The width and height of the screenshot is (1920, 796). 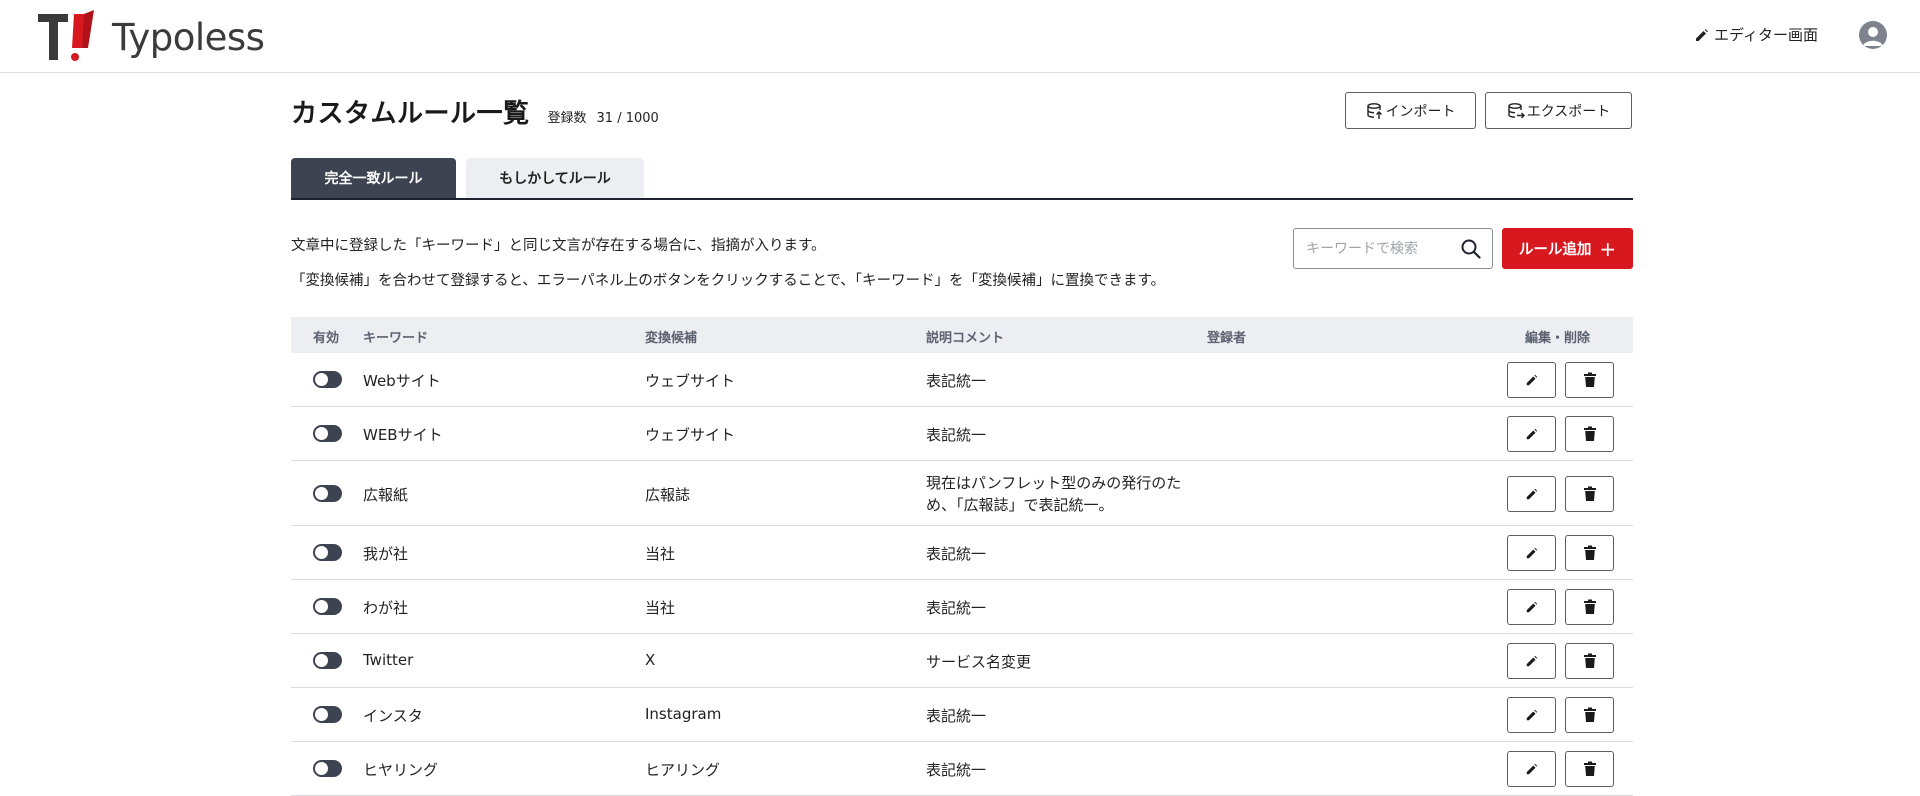 I want to click on candidate-cell: 広報誌, so click(x=668, y=494).